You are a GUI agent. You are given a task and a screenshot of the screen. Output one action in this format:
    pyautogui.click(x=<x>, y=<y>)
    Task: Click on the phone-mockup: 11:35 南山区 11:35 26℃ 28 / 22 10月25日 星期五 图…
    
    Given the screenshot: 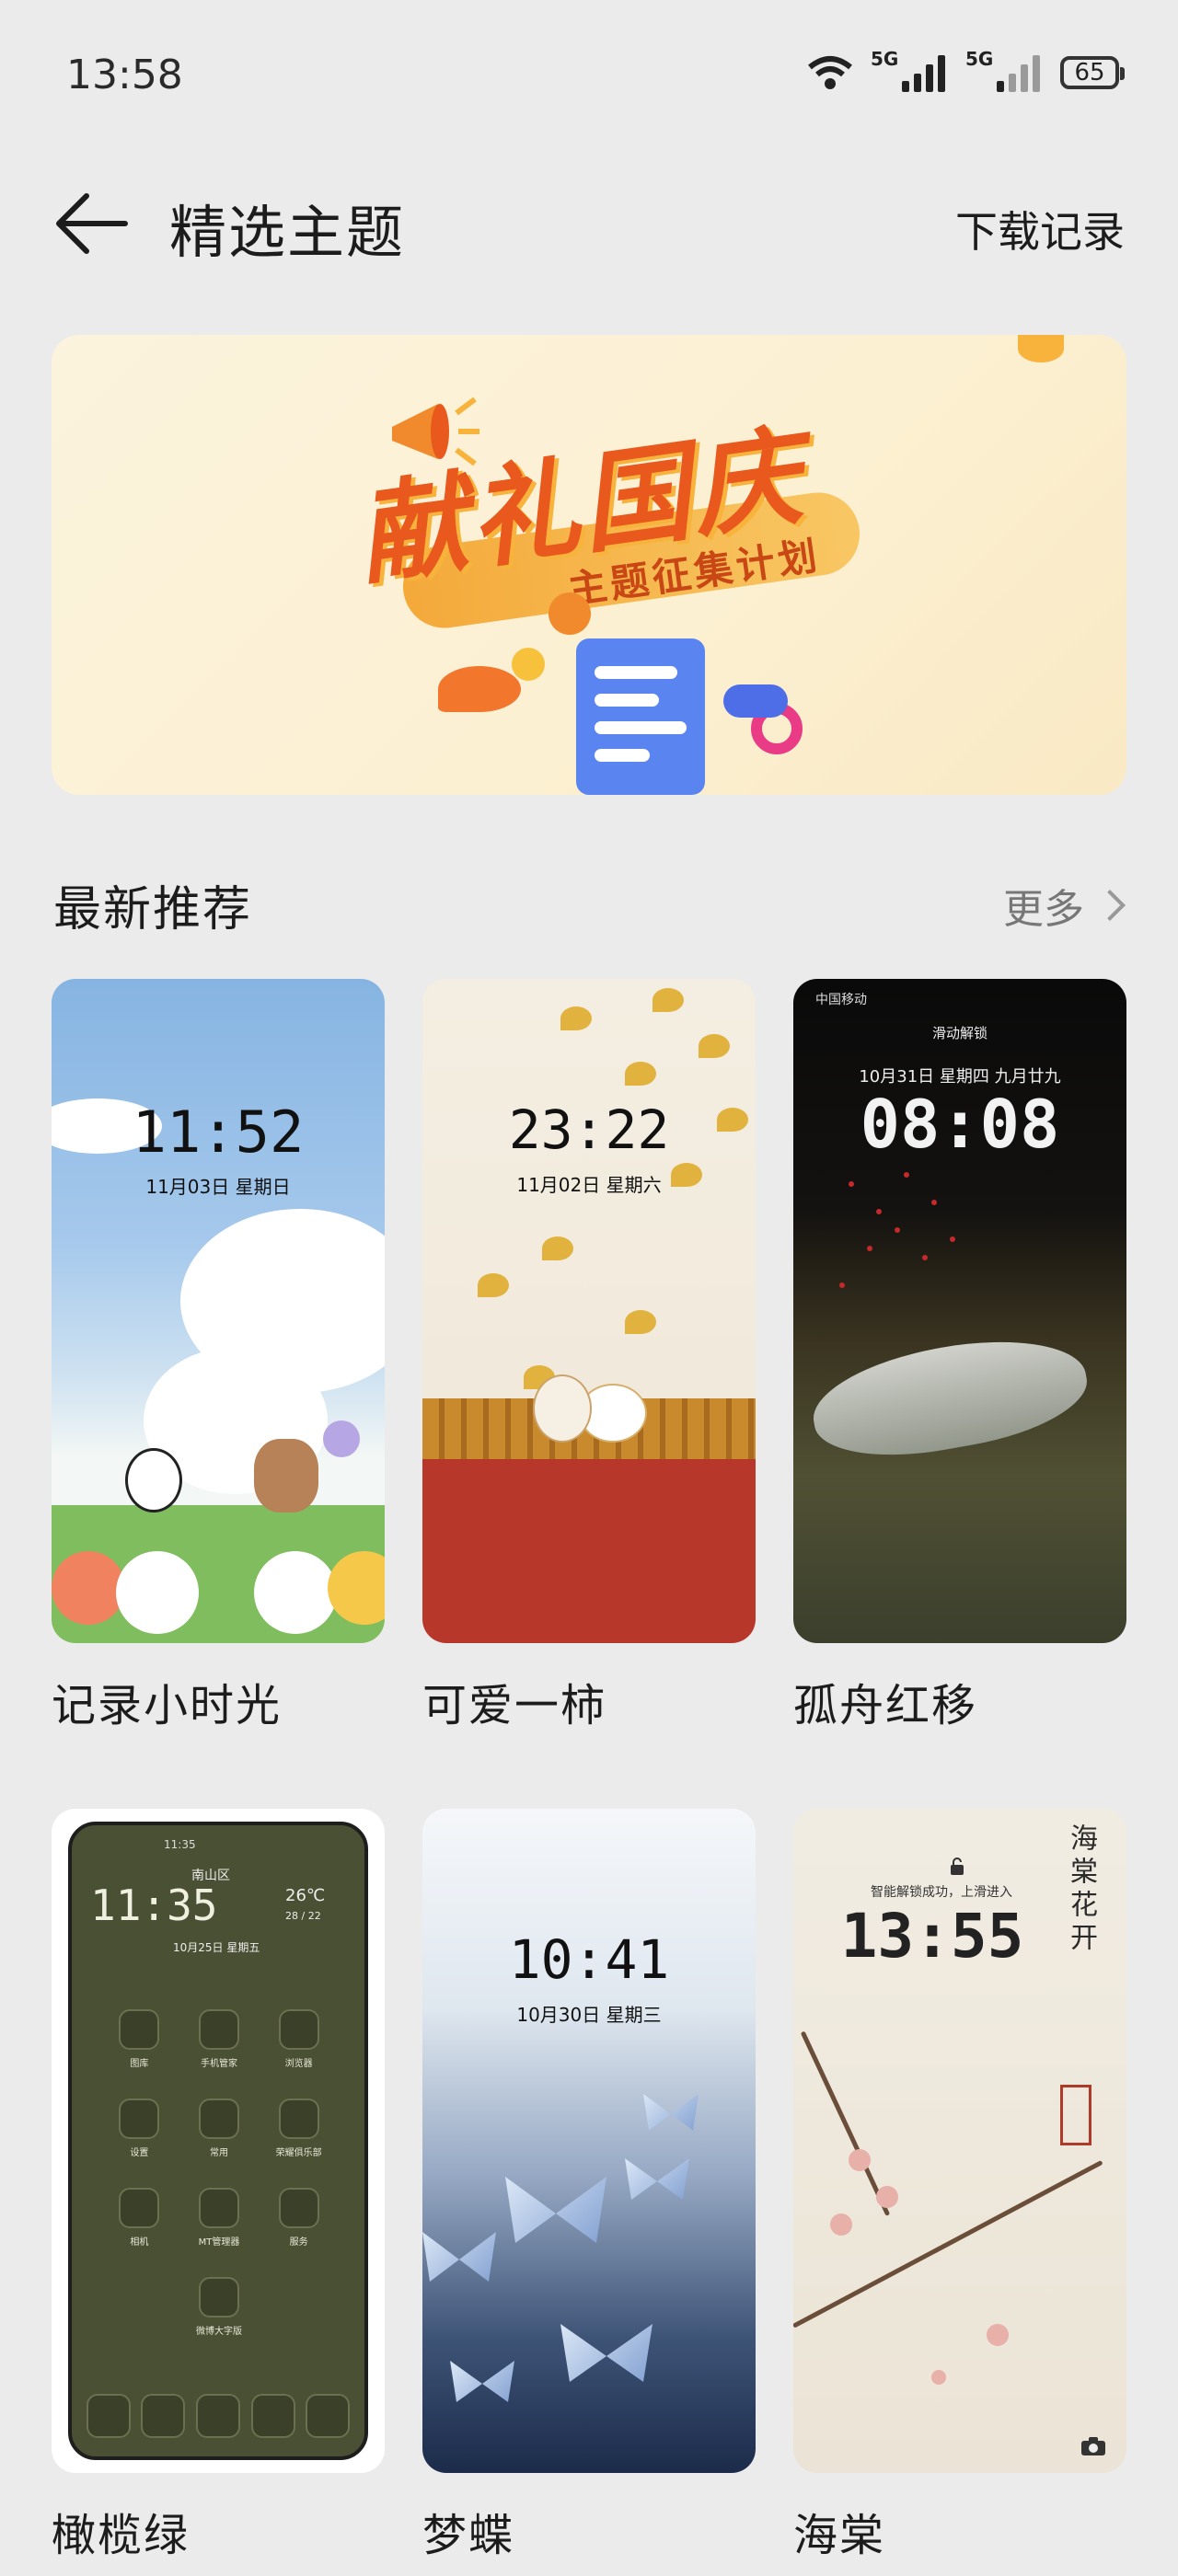 What is the action you would take?
    pyautogui.click(x=218, y=2141)
    